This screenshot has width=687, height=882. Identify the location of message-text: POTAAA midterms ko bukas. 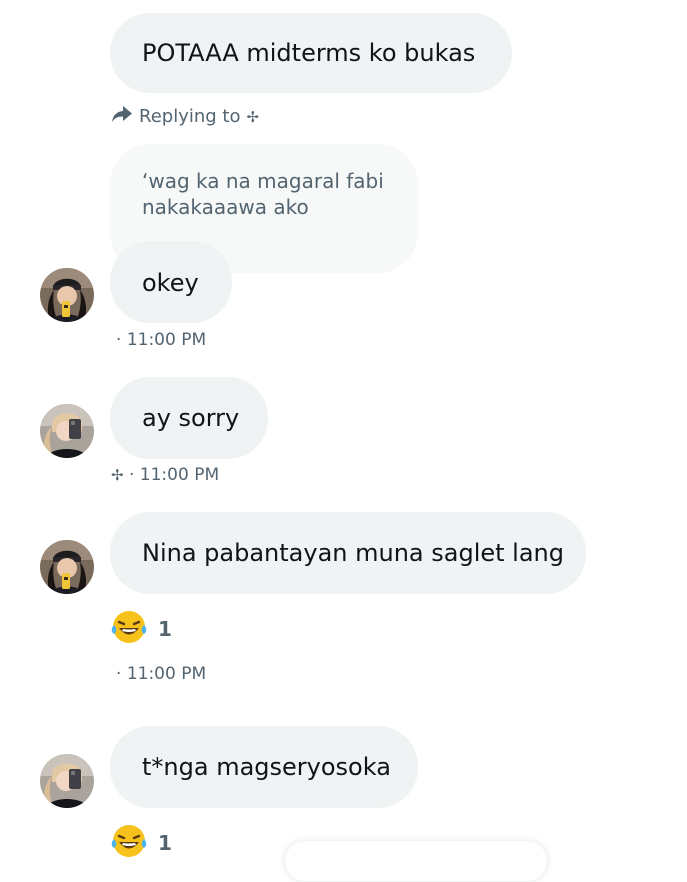
(309, 53).